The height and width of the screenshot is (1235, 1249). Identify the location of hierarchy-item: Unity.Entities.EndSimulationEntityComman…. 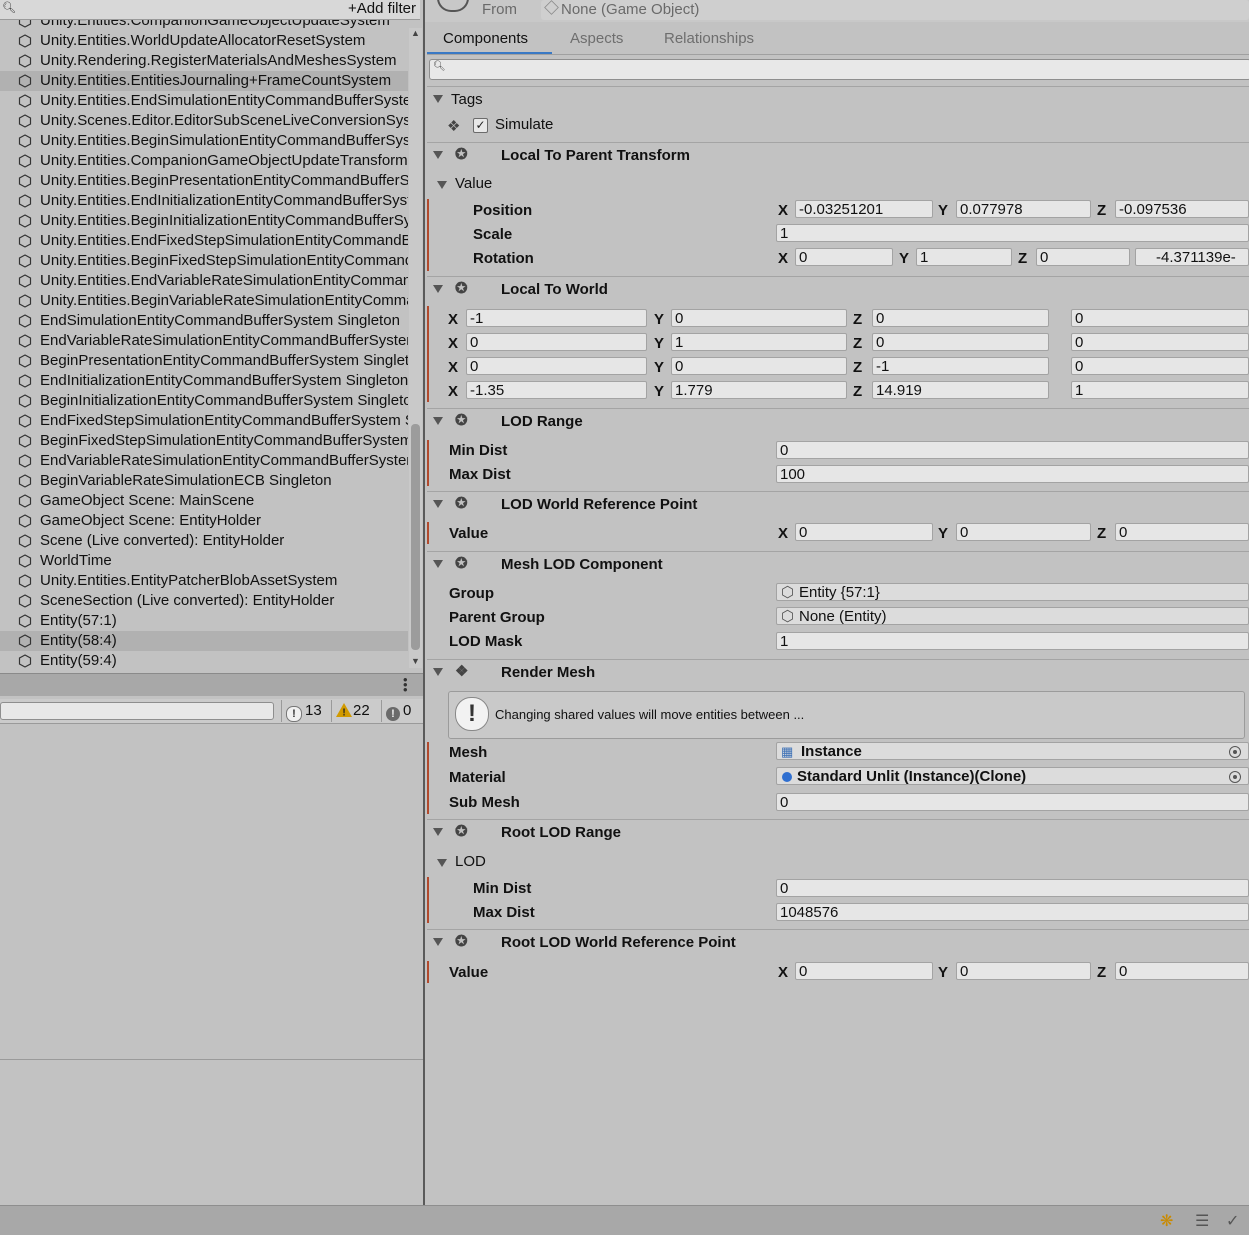
(204, 101).